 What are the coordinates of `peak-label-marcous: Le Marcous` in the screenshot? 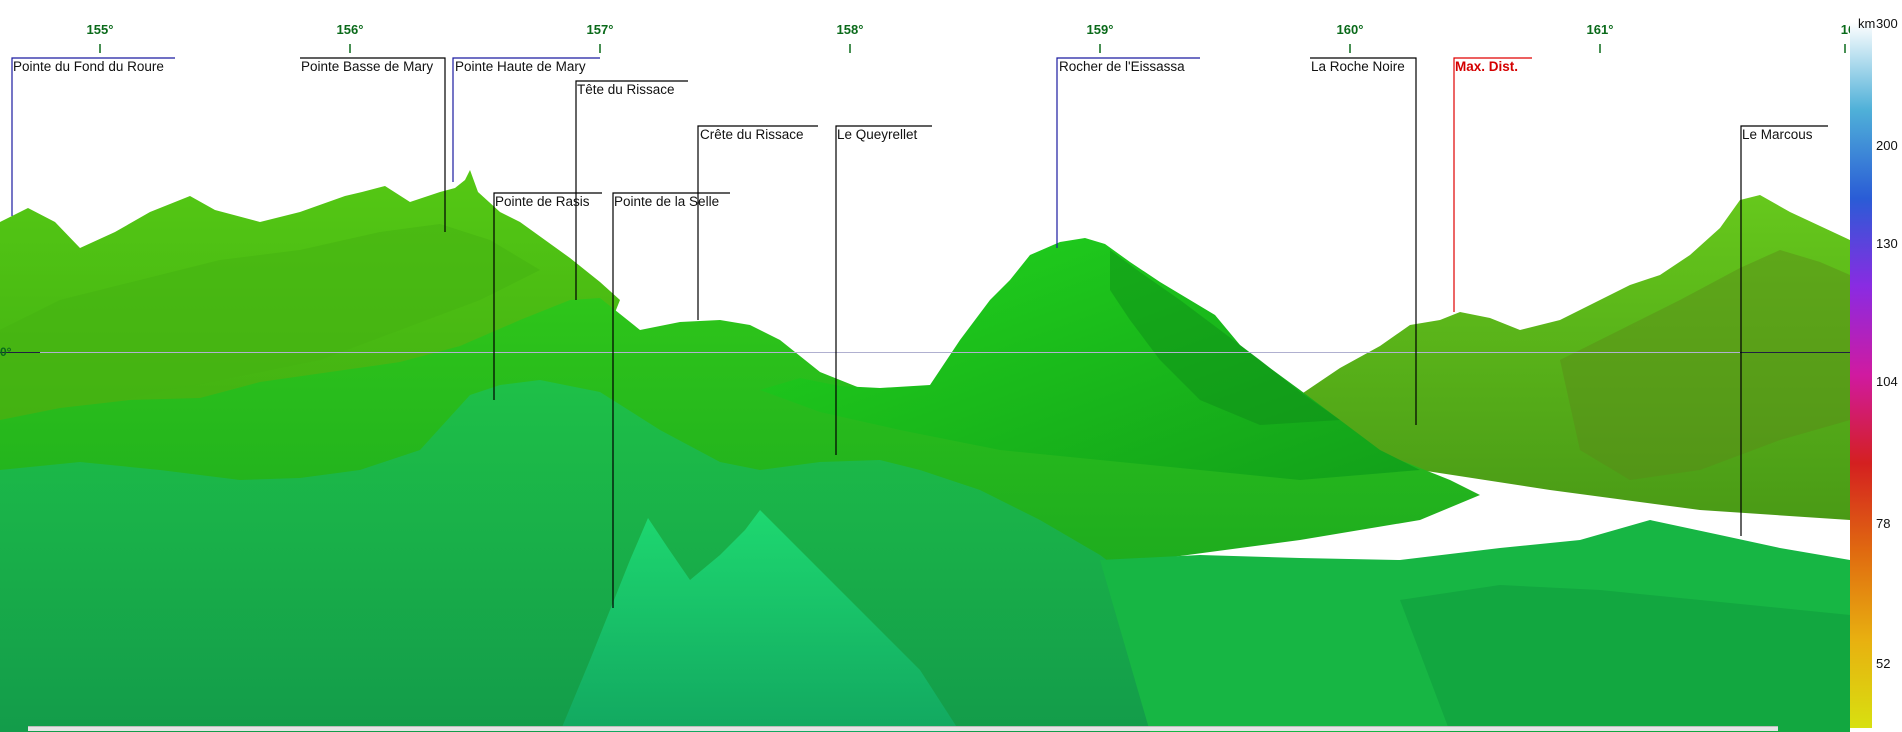 It's located at (1777, 135).